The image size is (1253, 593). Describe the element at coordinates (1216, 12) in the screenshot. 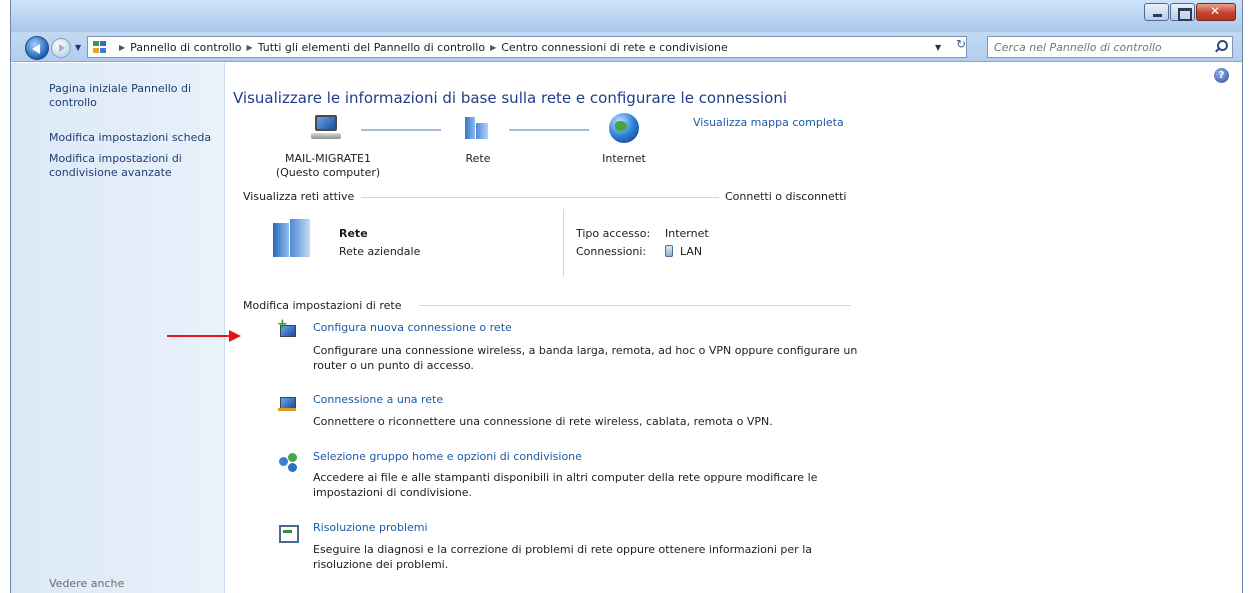

I see `close-button` at that location.